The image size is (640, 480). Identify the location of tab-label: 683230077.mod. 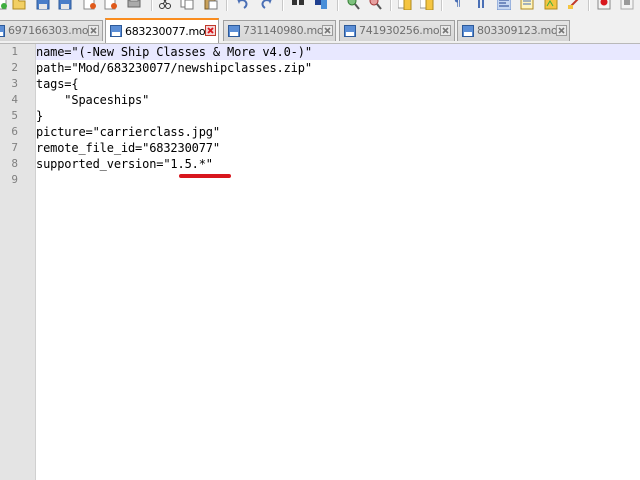
(169, 31).